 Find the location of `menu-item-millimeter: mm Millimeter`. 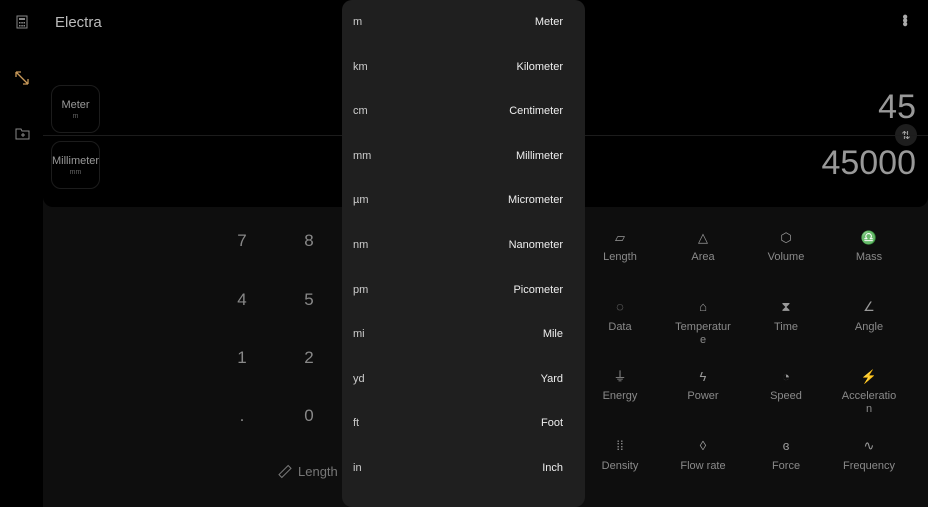

menu-item-millimeter: mm Millimeter is located at coordinates (463, 156).